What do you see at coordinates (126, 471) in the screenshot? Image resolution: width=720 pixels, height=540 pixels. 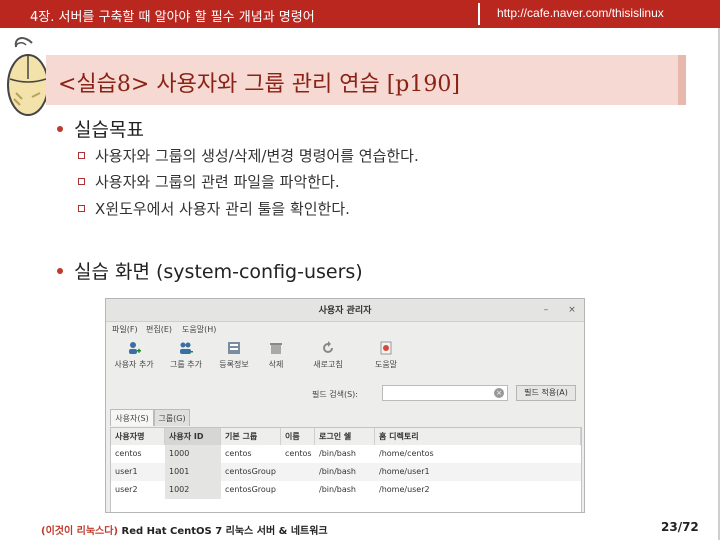 I see `cell-username: user1` at bounding box center [126, 471].